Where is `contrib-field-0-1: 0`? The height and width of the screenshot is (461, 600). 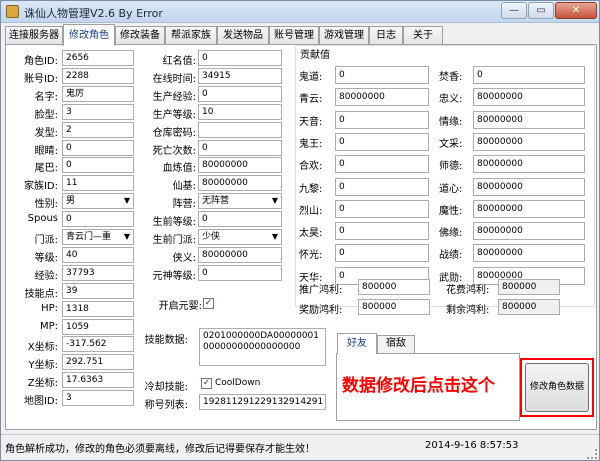
contrib-field-0-1: 0 is located at coordinates (529, 75).